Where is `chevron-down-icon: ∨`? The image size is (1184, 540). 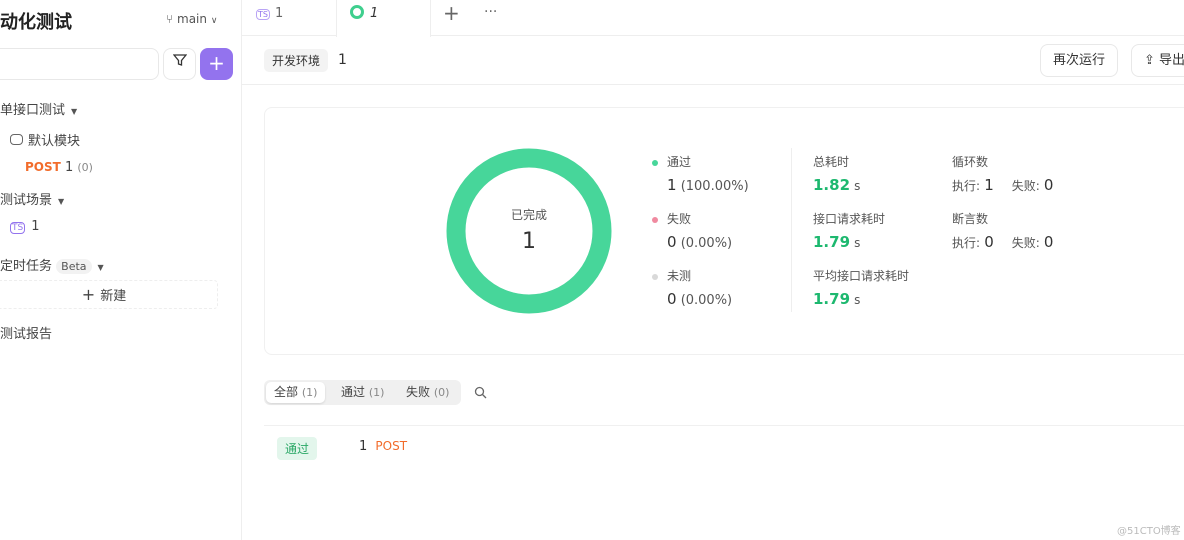 chevron-down-icon: ∨ is located at coordinates (214, 21).